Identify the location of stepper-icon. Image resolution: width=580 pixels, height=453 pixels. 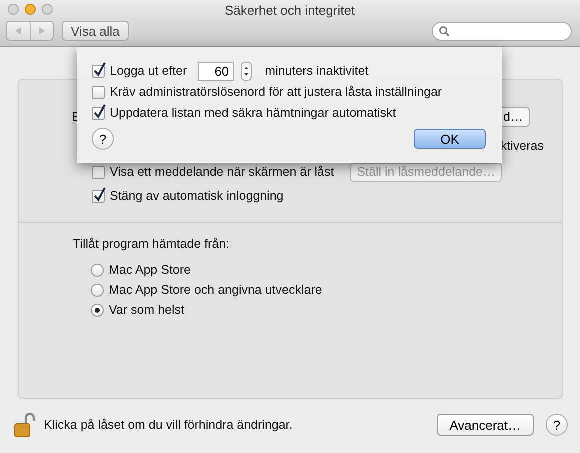
(246, 71).